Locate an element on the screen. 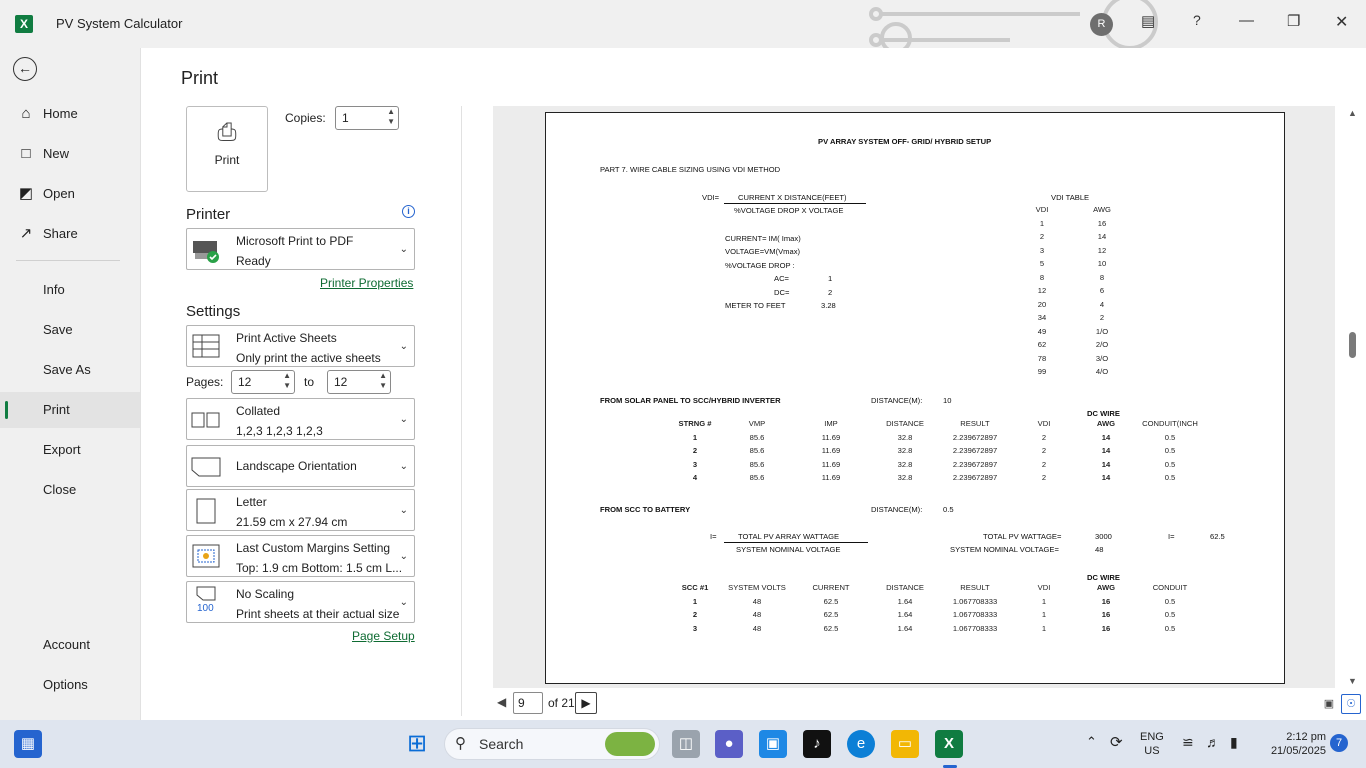  table-row: 4 85.6 11.69 32.8 2.239672897 2 14 0.5 is located at coordinates (934, 478).